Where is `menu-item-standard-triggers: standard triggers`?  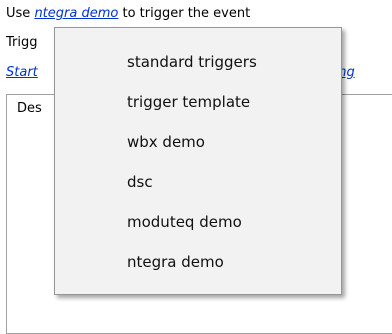 menu-item-standard-triggers: standard triggers is located at coordinates (198, 62).